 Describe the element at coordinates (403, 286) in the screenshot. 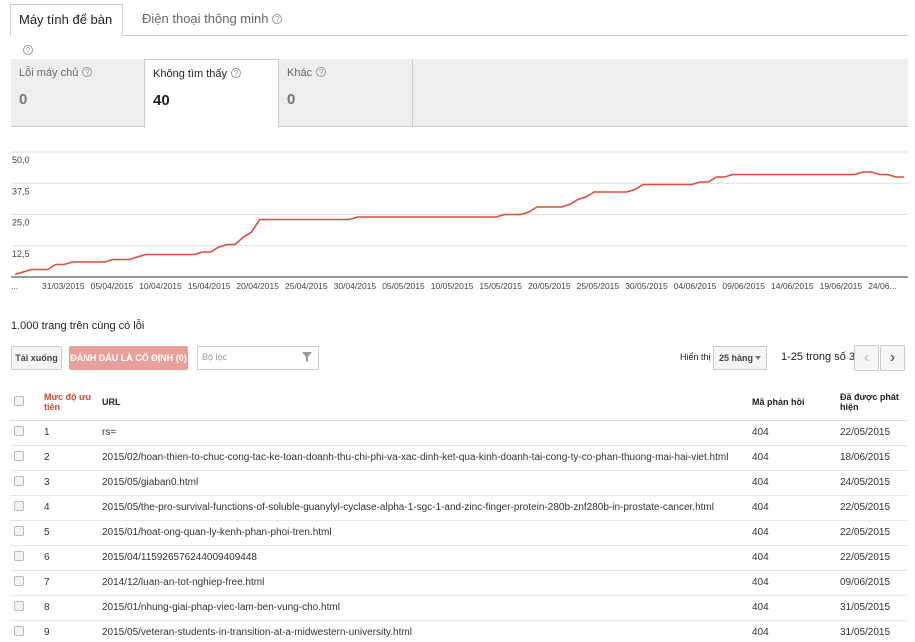

I see `x-tick-label: 05/05/2015` at that location.